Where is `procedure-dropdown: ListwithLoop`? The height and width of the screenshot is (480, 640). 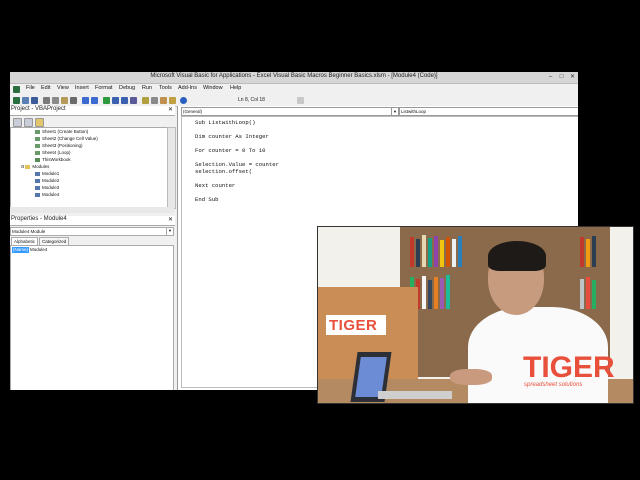
procedure-dropdown: ListwithLoop is located at coordinates (488, 111).